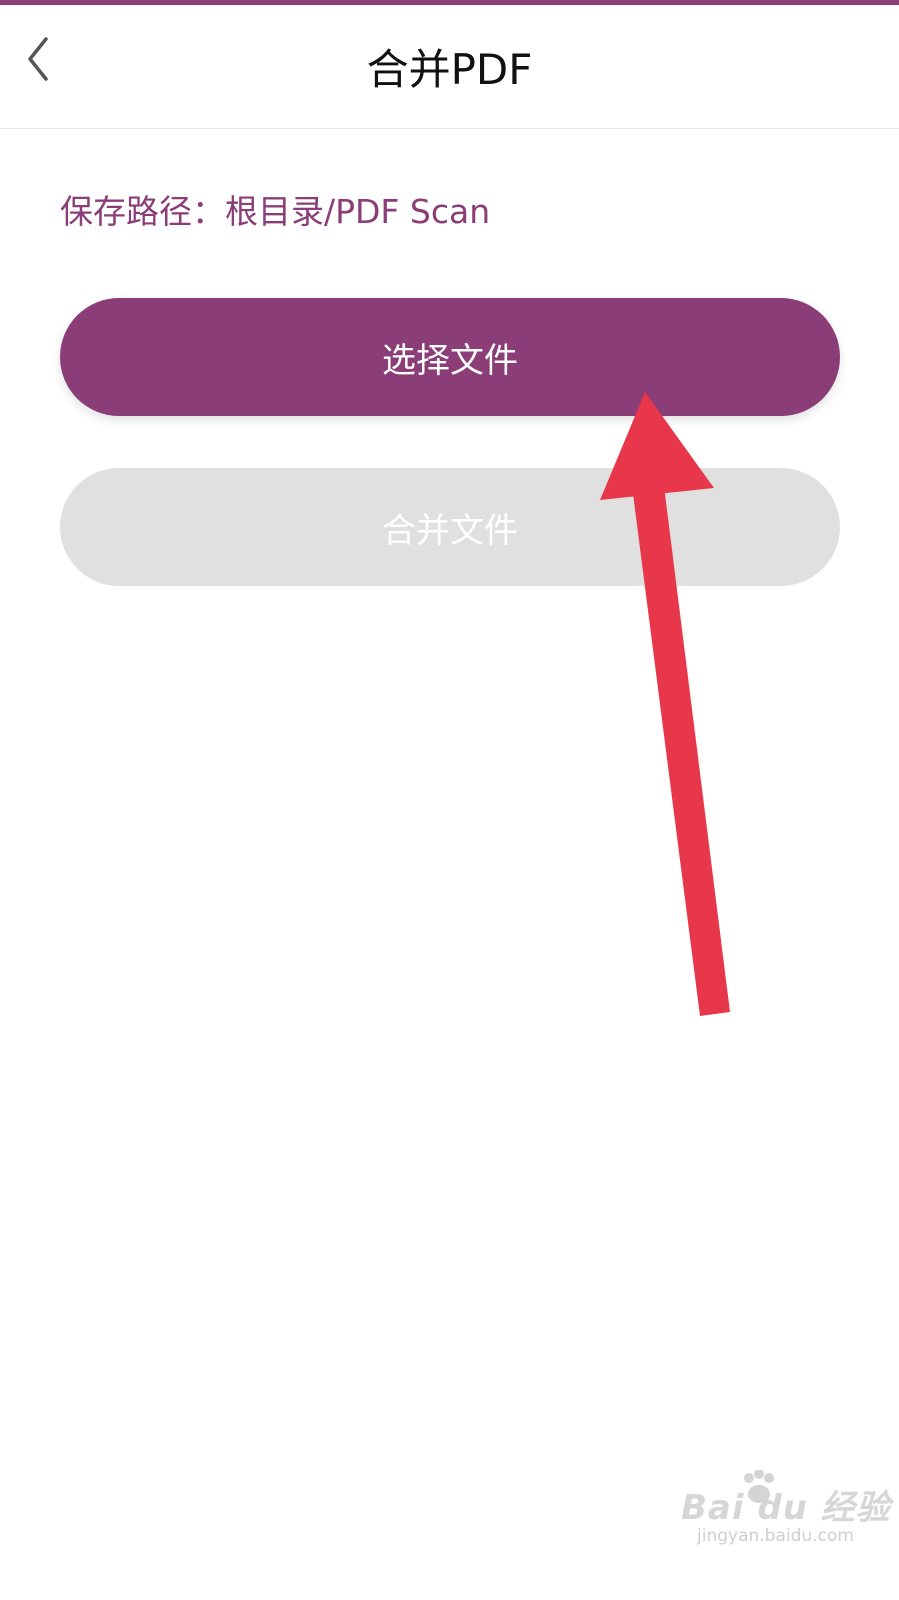 The image size is (899, 1600). I want to click on select-file-button: 选择文件, so click(450, 357).